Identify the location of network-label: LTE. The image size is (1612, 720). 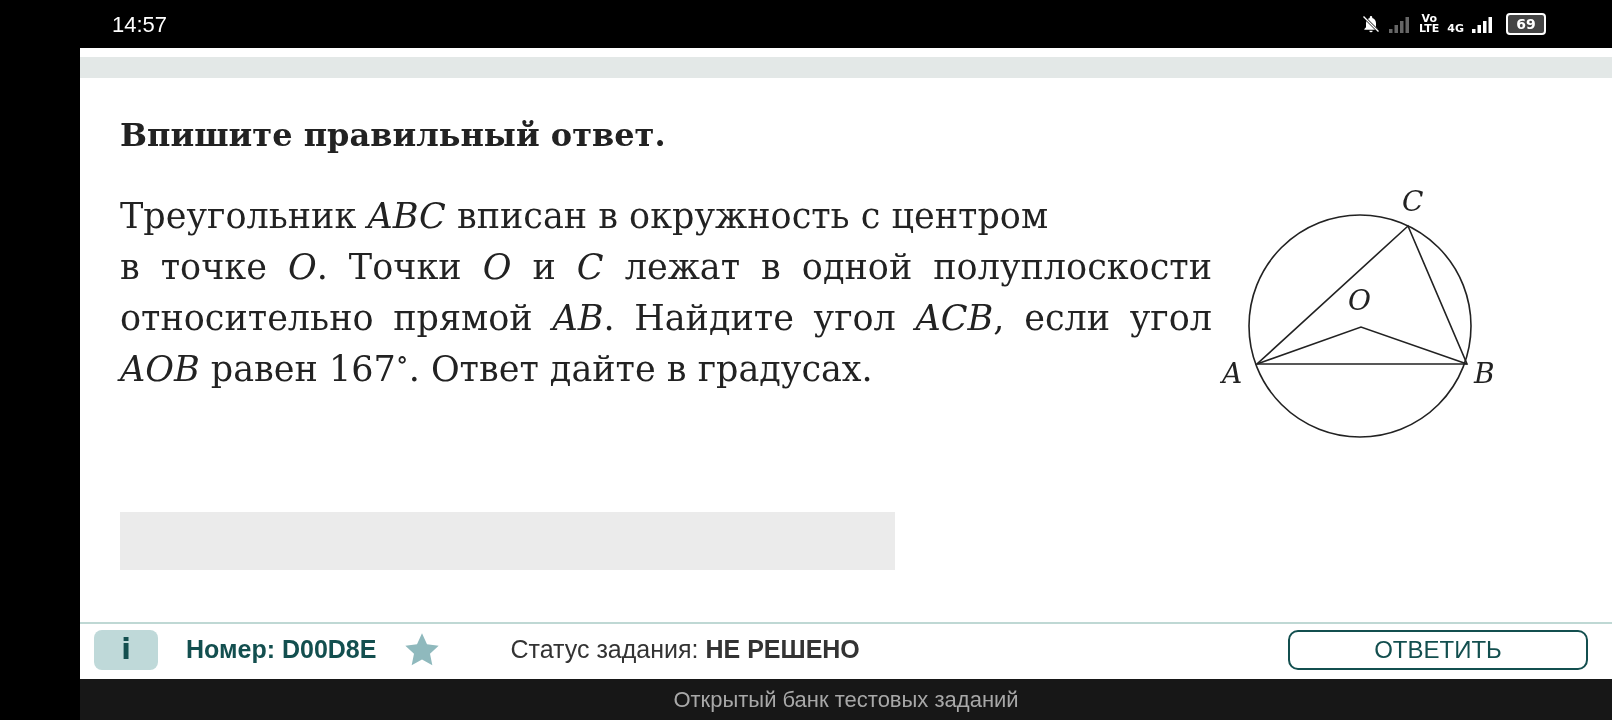
(1429, 29).